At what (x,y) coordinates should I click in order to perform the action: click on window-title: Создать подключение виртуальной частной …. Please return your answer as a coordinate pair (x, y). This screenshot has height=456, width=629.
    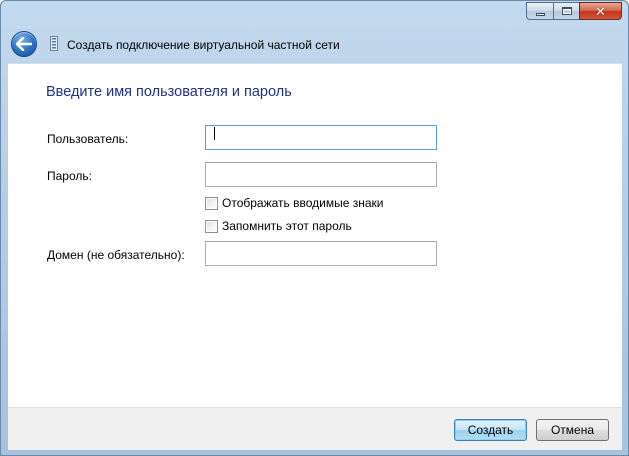
    Looking at the image, I should click on (203, 45).